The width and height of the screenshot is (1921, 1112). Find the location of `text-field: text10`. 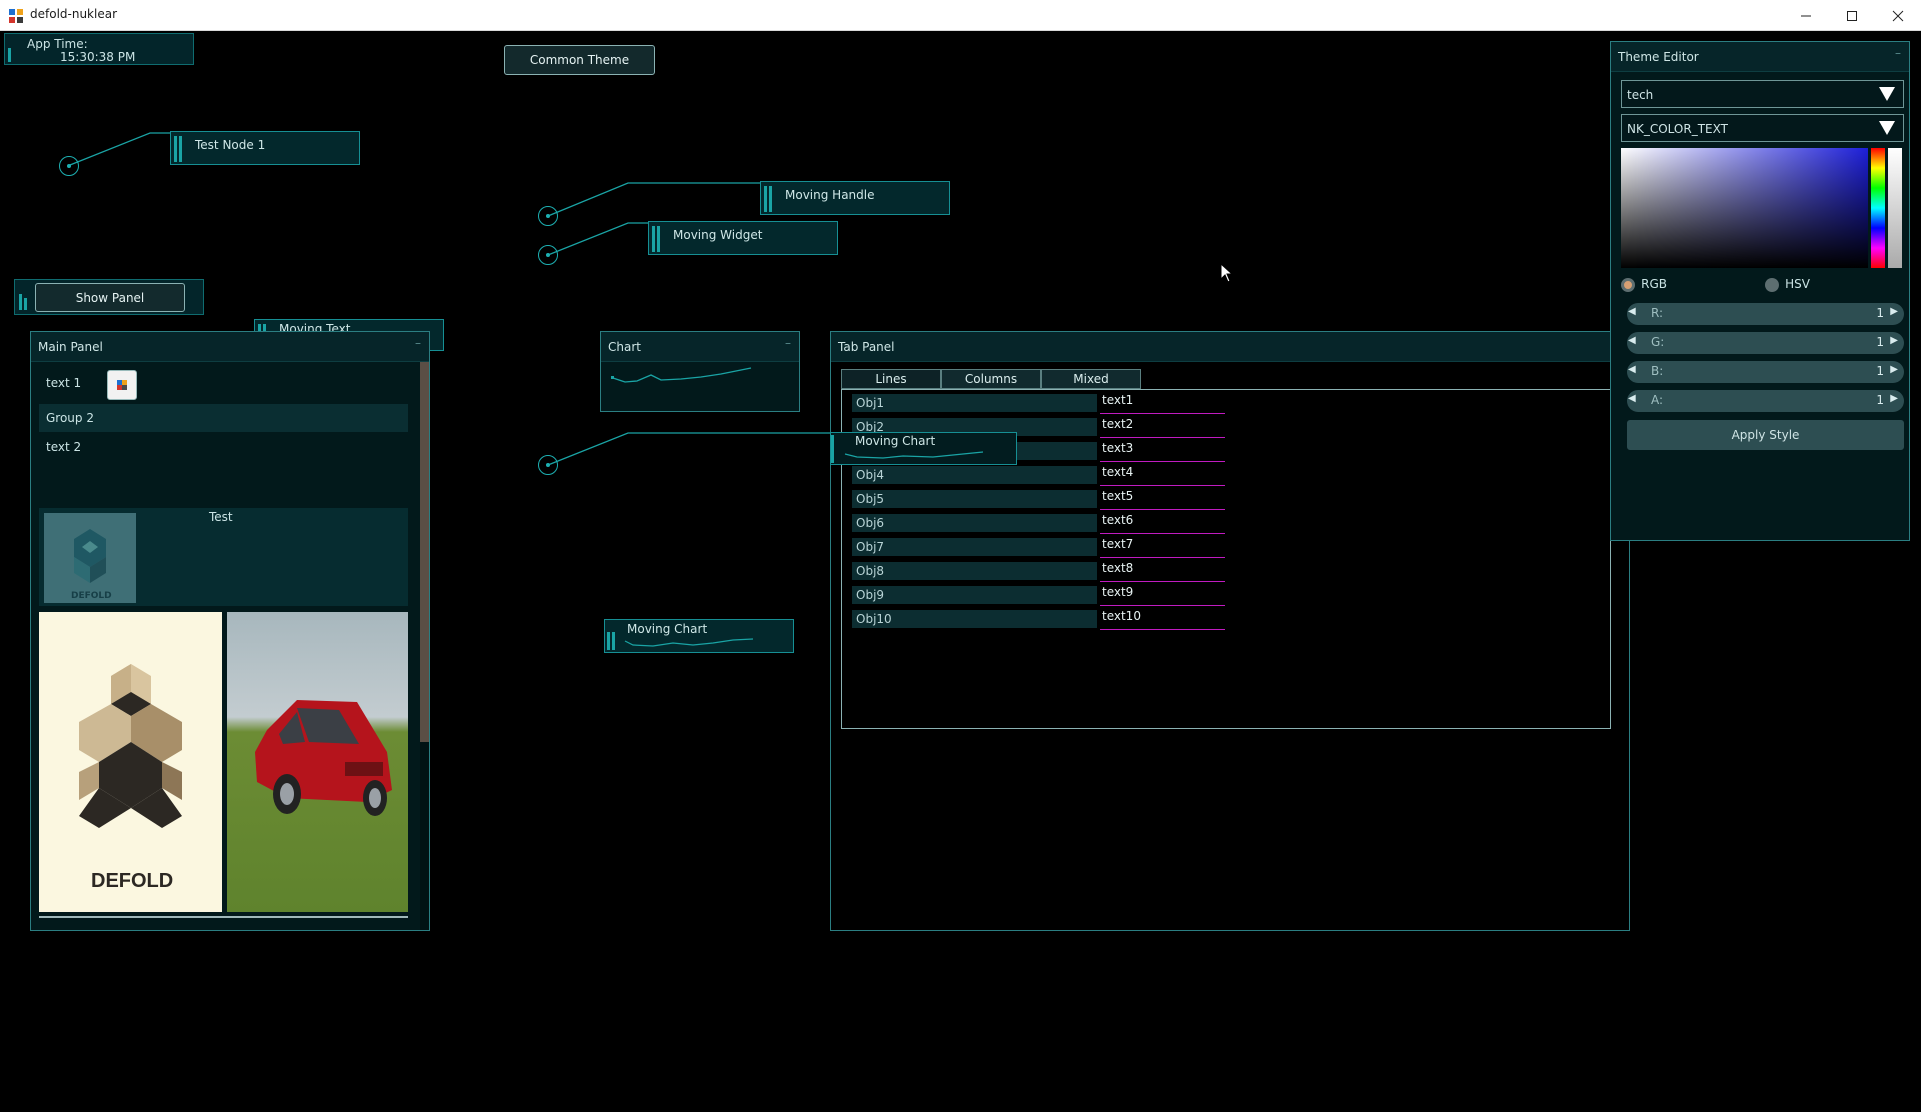

text-field: text10 is located at coordinates (1162, 619).